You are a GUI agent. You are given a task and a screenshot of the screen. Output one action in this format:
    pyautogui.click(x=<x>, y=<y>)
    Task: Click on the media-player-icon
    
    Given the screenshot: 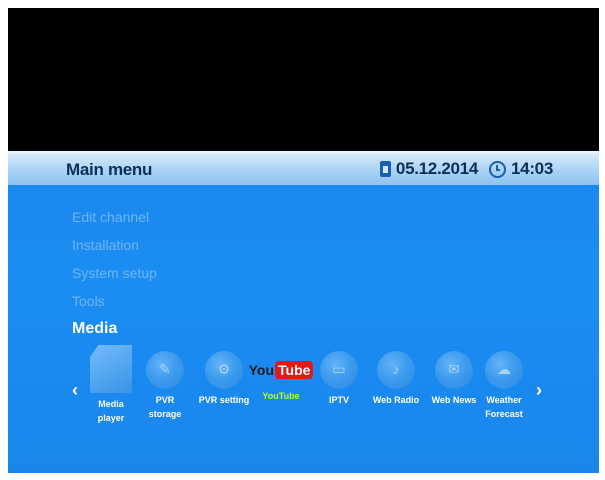 What is the action you would take?
    pyautogui.click(x=111, y=369)
    